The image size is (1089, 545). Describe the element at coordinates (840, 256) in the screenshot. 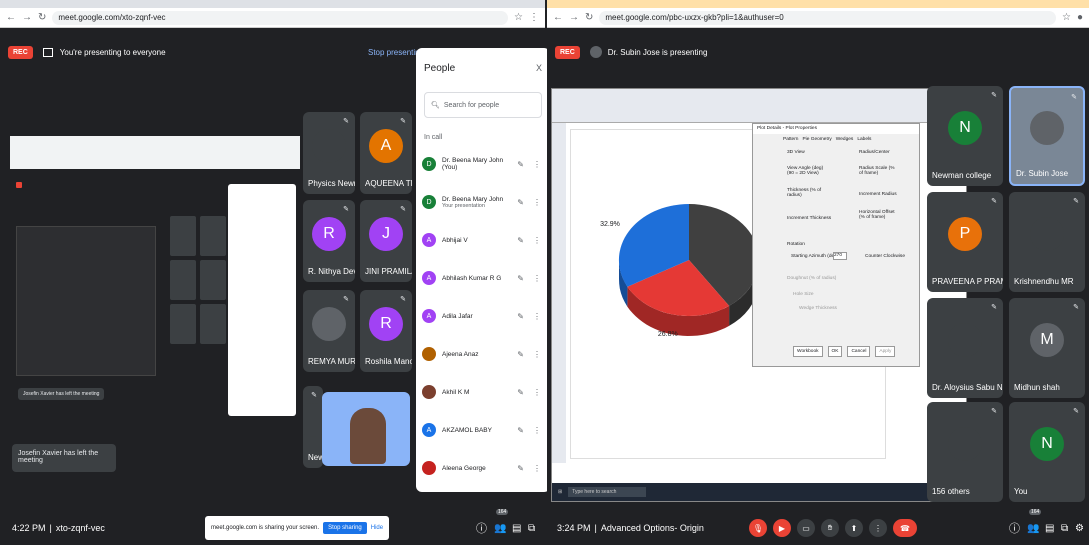

I see `starting-azimuth-input: 270` at that location.